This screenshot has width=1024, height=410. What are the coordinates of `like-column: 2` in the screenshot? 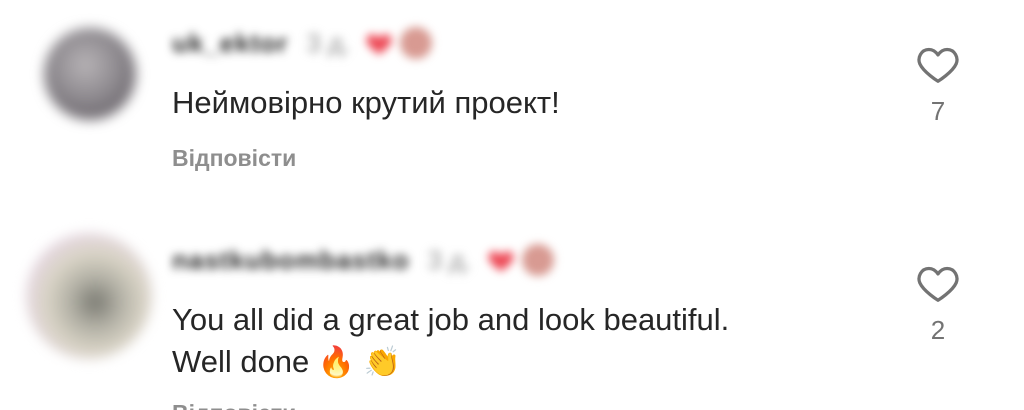 It's located at (938, 304).